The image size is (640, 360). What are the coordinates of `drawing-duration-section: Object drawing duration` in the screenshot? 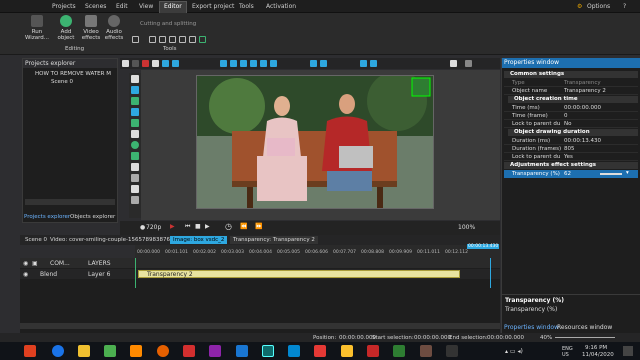 It's located at (573, 132).